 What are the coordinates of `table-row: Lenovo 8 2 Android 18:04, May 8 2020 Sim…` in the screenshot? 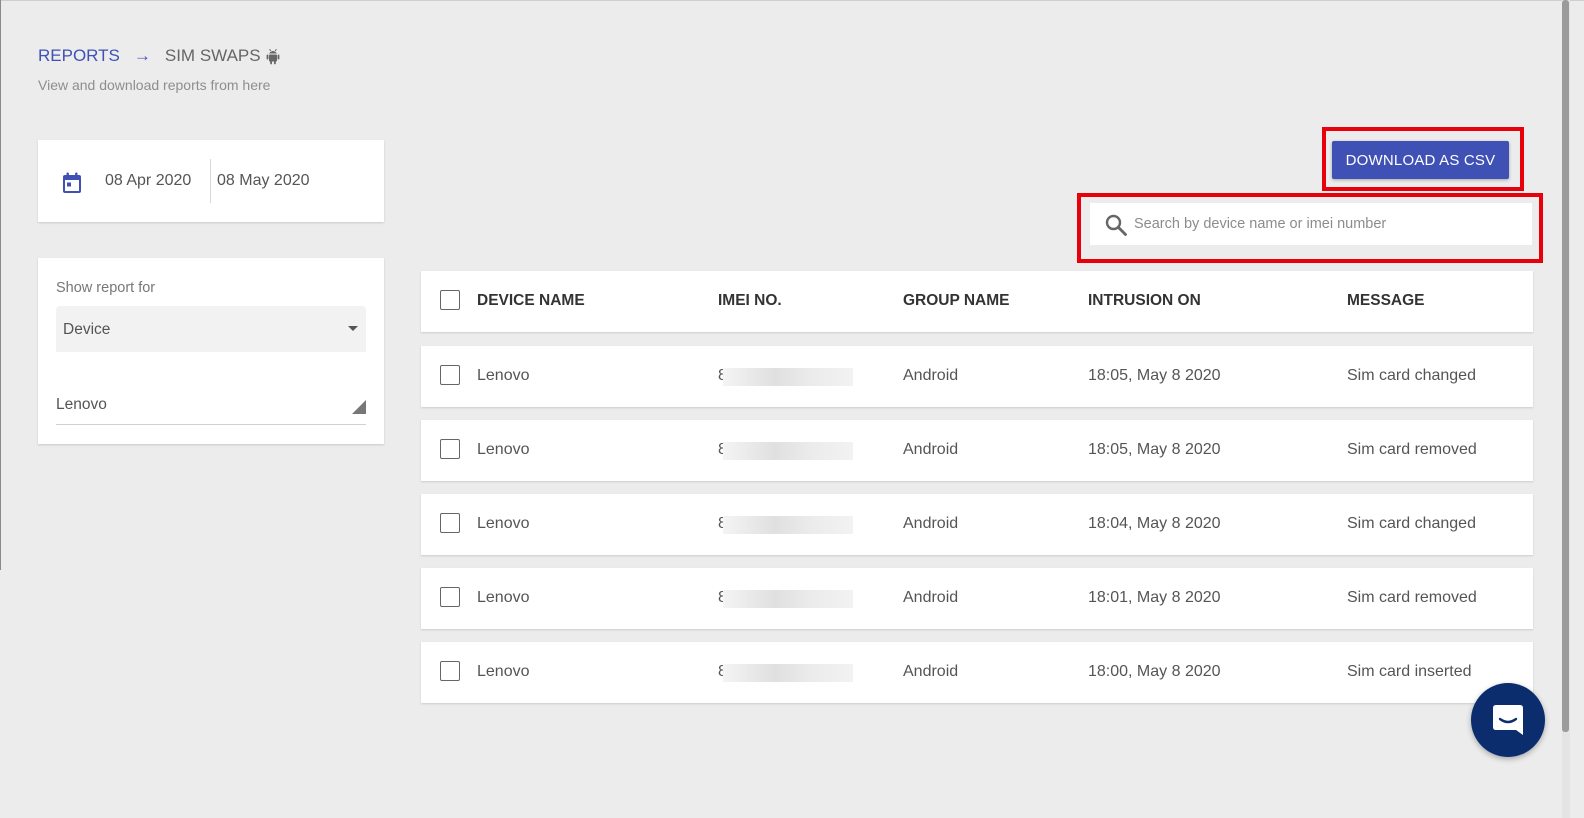 It's located at (977, 524).